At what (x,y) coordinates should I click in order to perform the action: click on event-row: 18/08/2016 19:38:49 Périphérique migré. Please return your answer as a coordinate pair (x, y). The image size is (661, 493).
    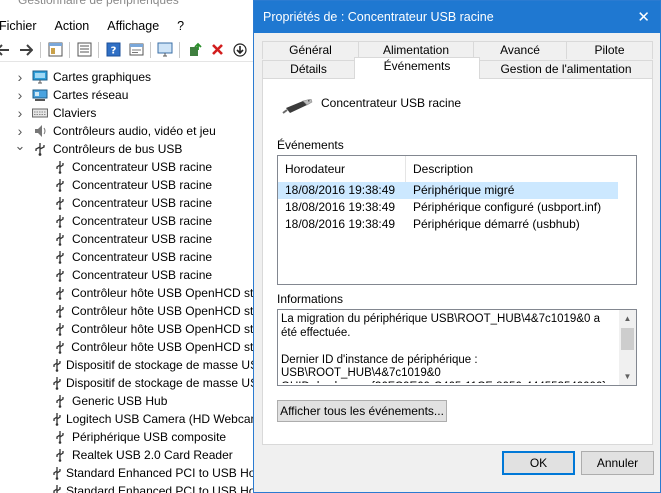
    Looking at the image, I should click on (448, 190).